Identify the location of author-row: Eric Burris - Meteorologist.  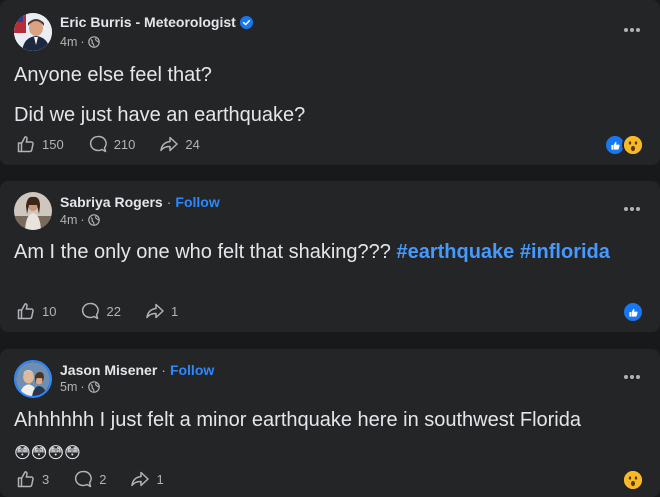
(156, 22).